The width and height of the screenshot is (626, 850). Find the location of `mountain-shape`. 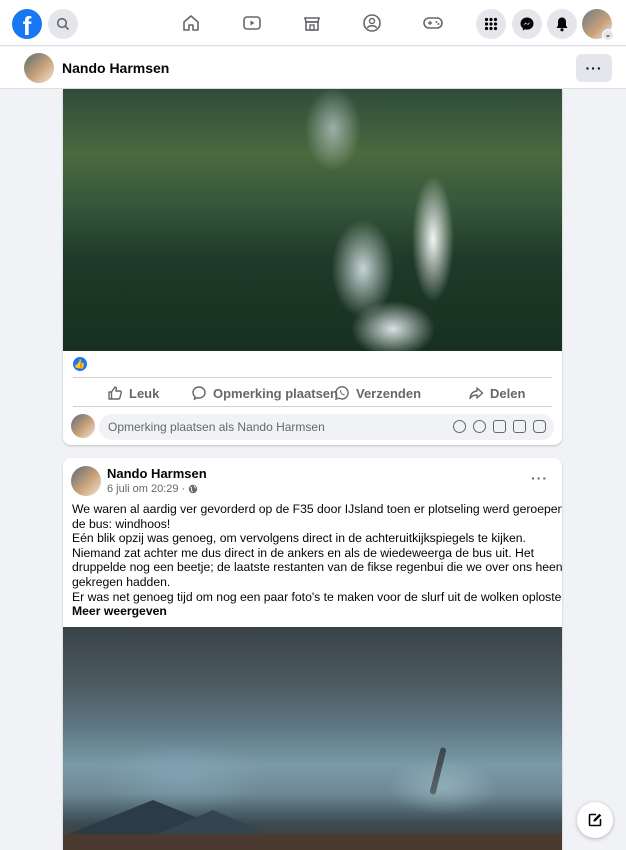

mountain-shape is located at coordinates (213, 823).